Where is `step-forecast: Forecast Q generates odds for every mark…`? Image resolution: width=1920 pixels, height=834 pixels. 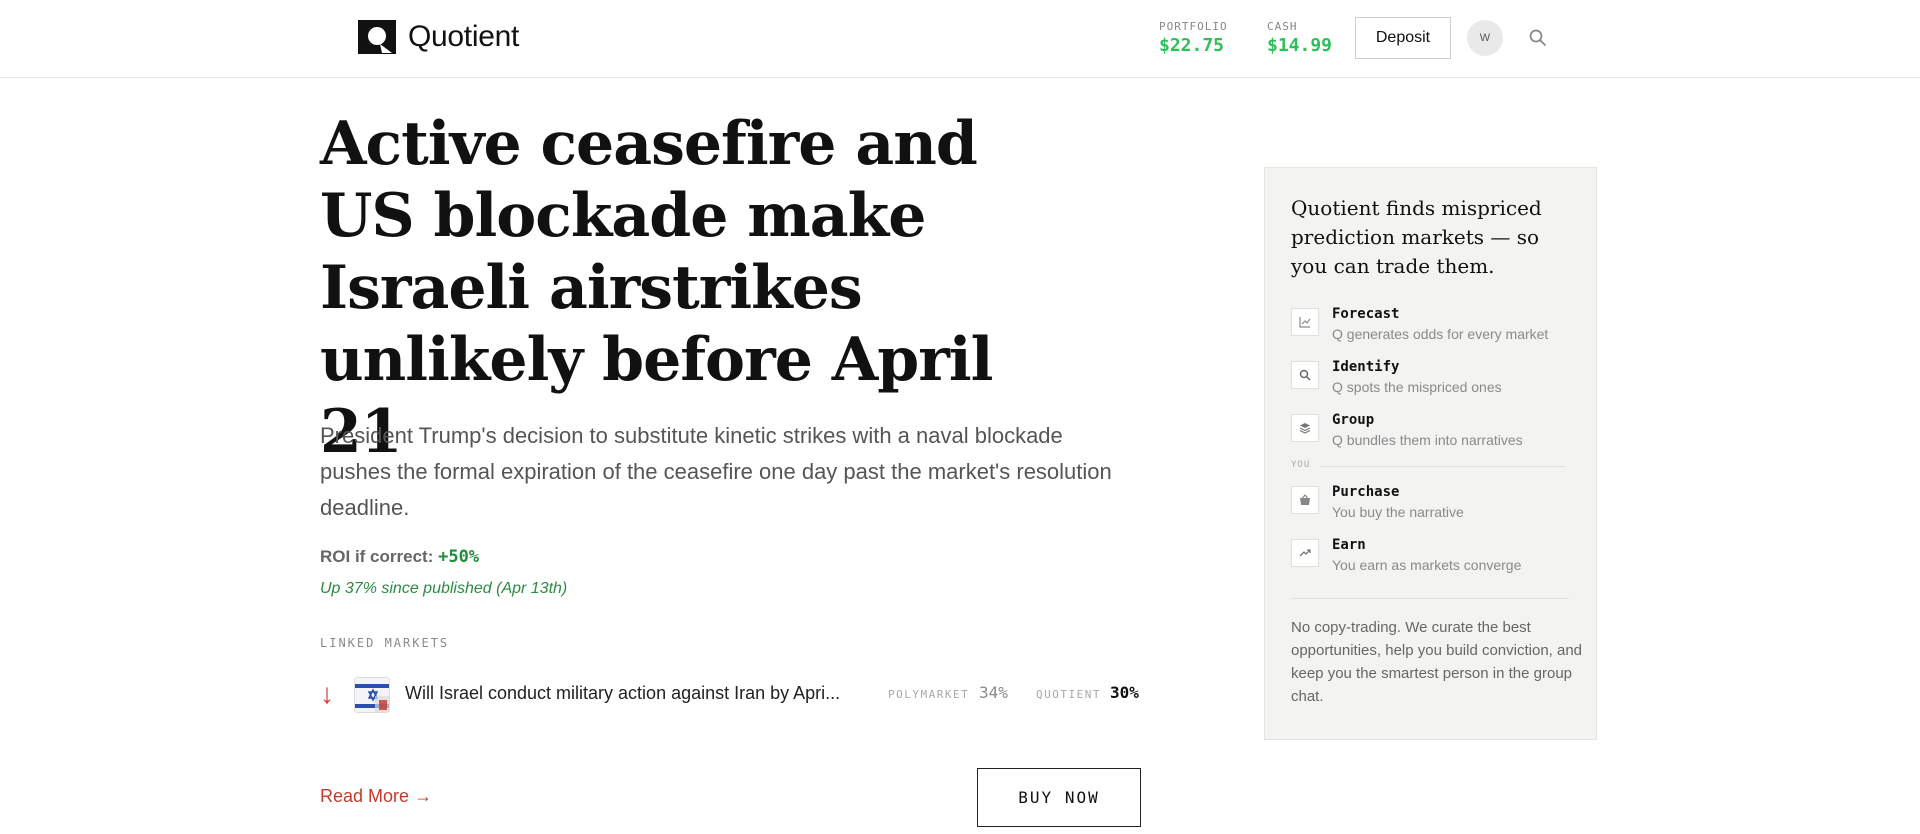 step-forecast: Forecast Q generates odds for every mark… is located at coordinates (1436, 328).